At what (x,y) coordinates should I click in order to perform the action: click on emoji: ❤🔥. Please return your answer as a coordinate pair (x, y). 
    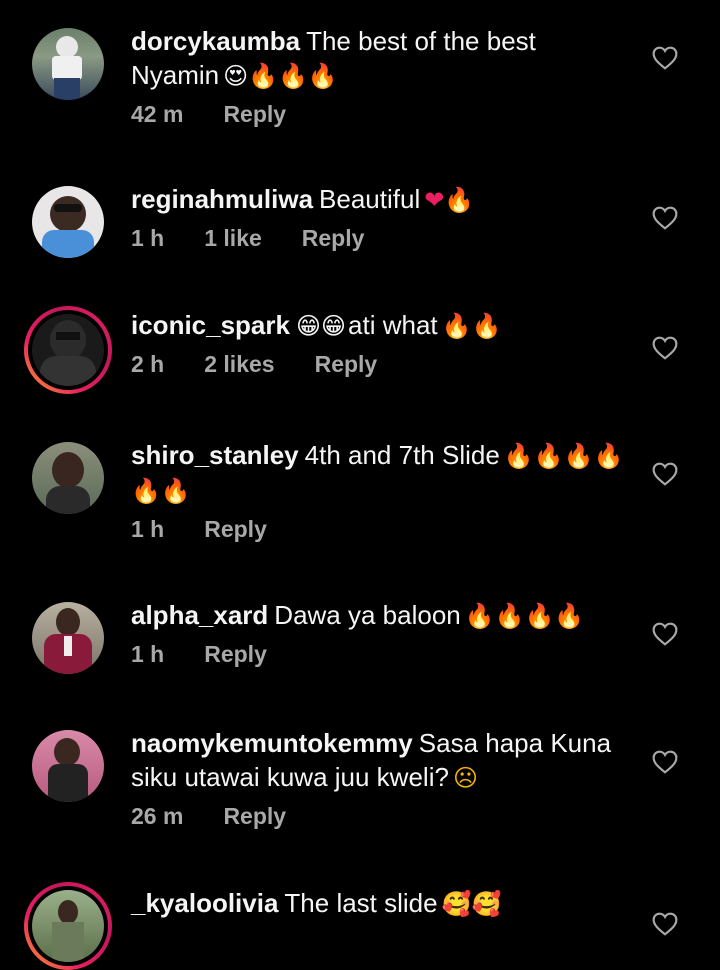
    Looking at the image, I should click on (449, 200).